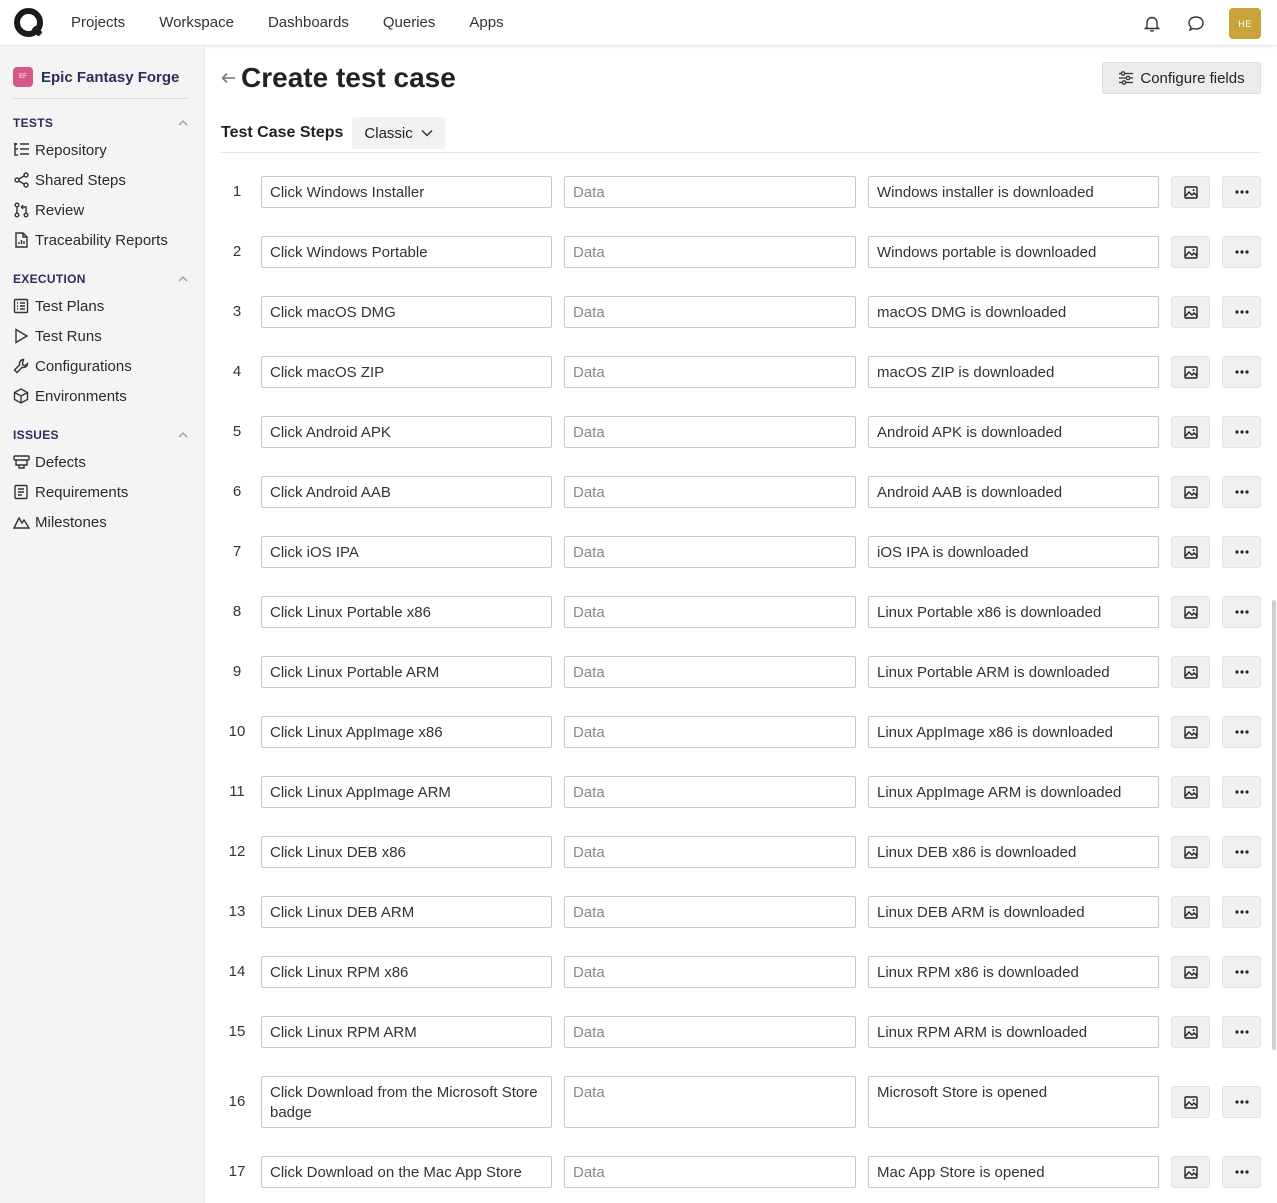  I want to click on step-action-input: Click Android APK, so click(406, 432).